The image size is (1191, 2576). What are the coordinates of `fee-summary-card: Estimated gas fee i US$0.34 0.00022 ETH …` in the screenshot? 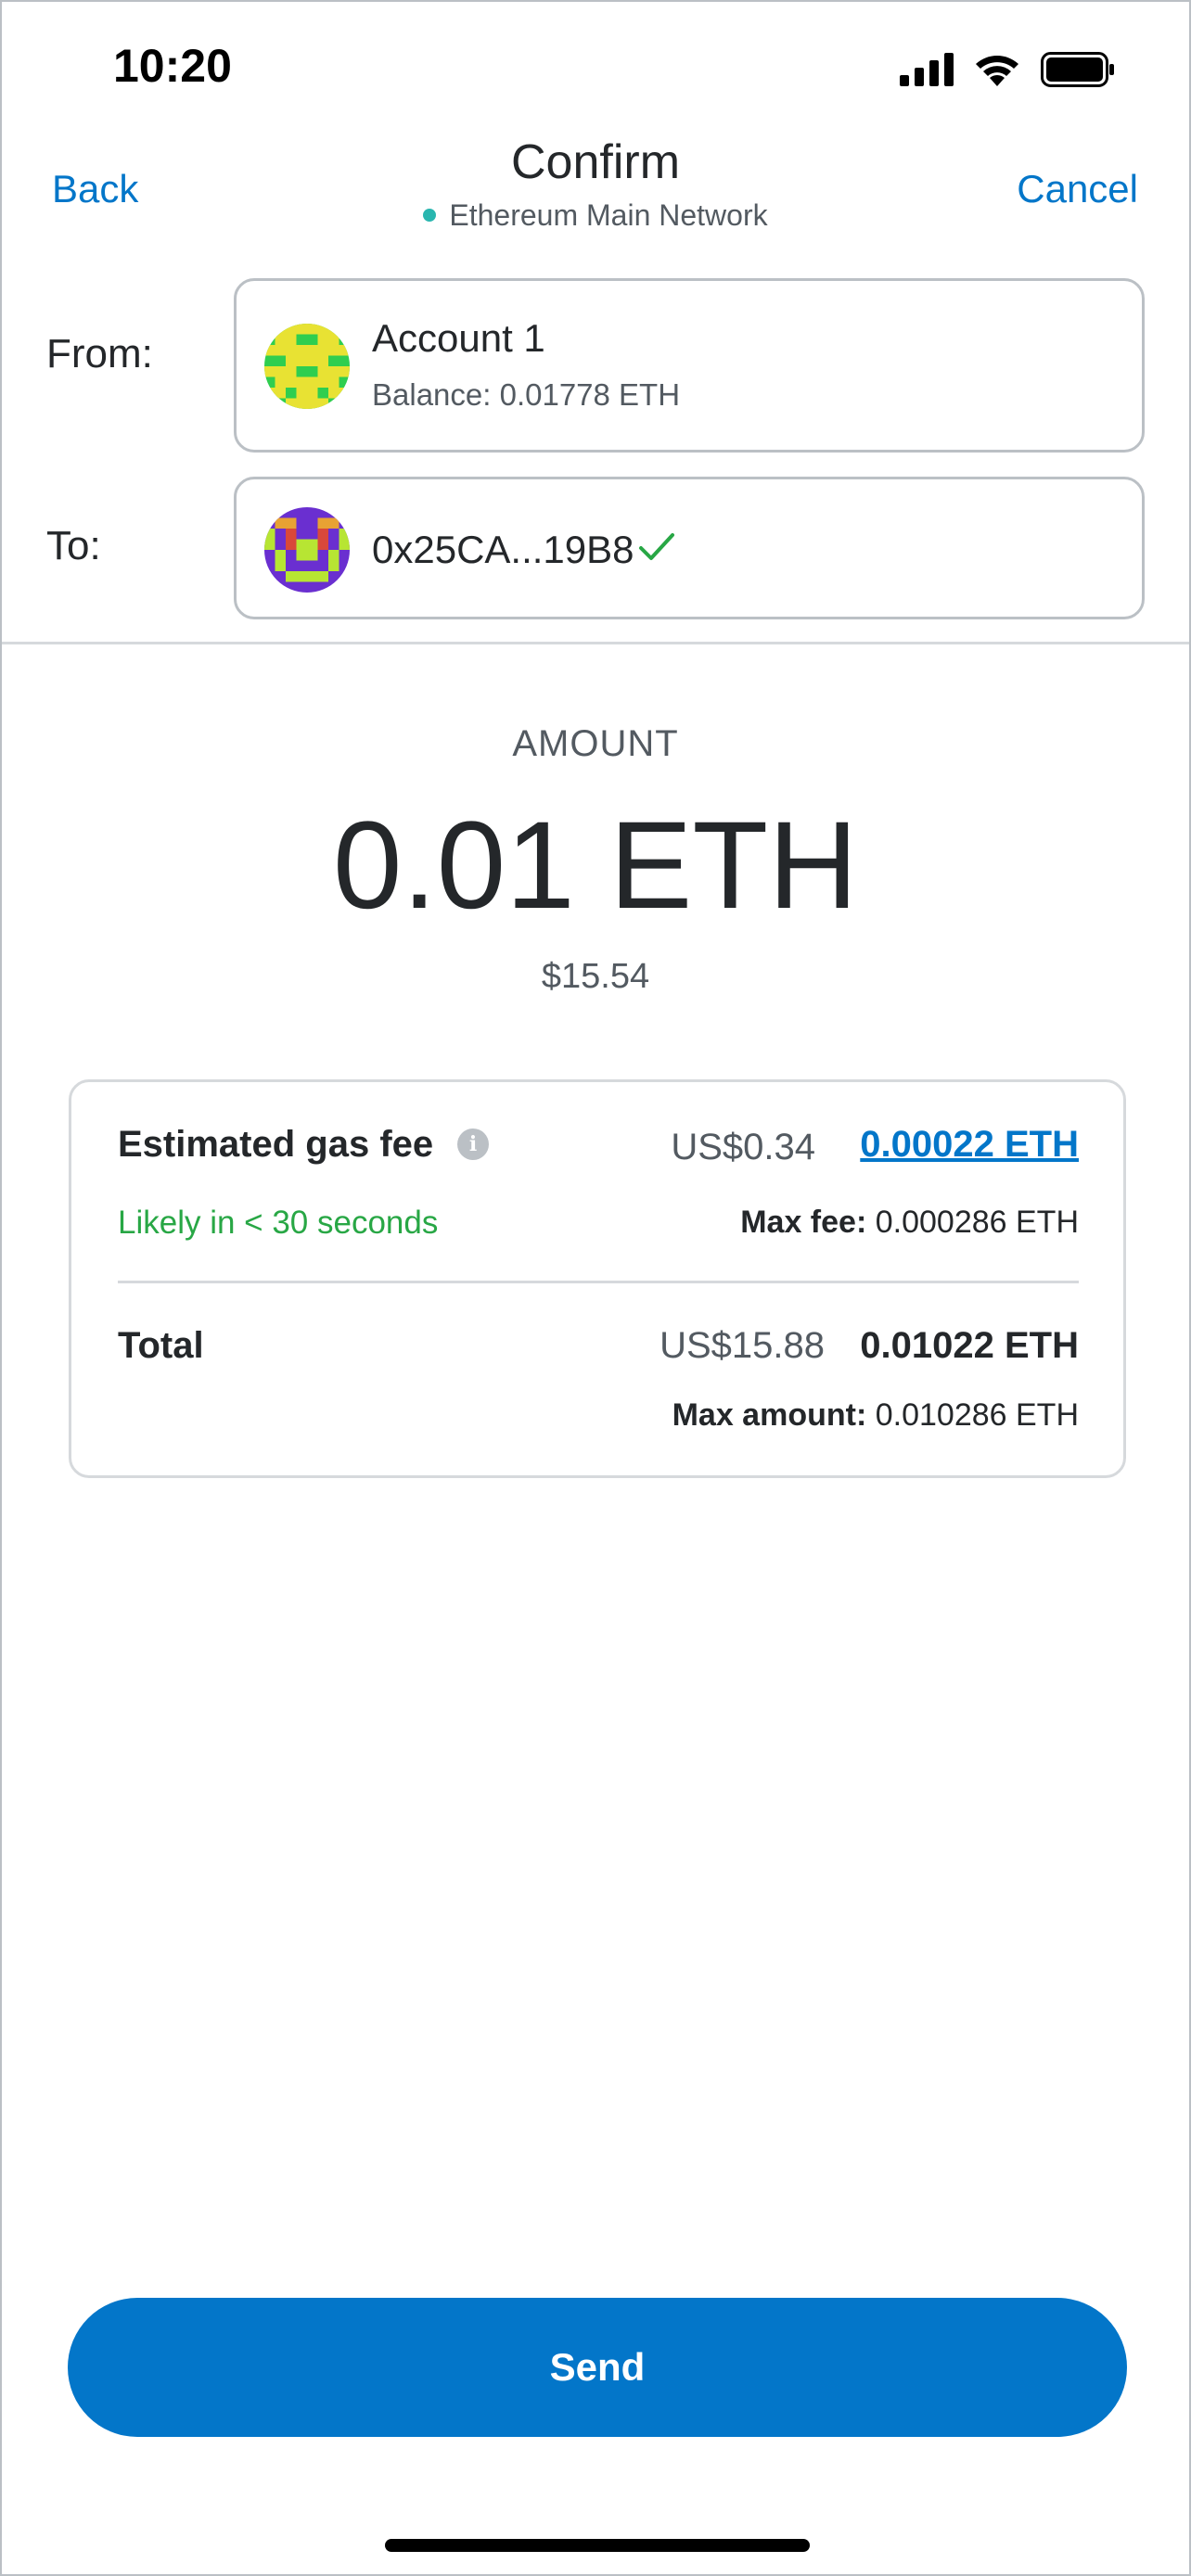 It's located at (597, 1278).